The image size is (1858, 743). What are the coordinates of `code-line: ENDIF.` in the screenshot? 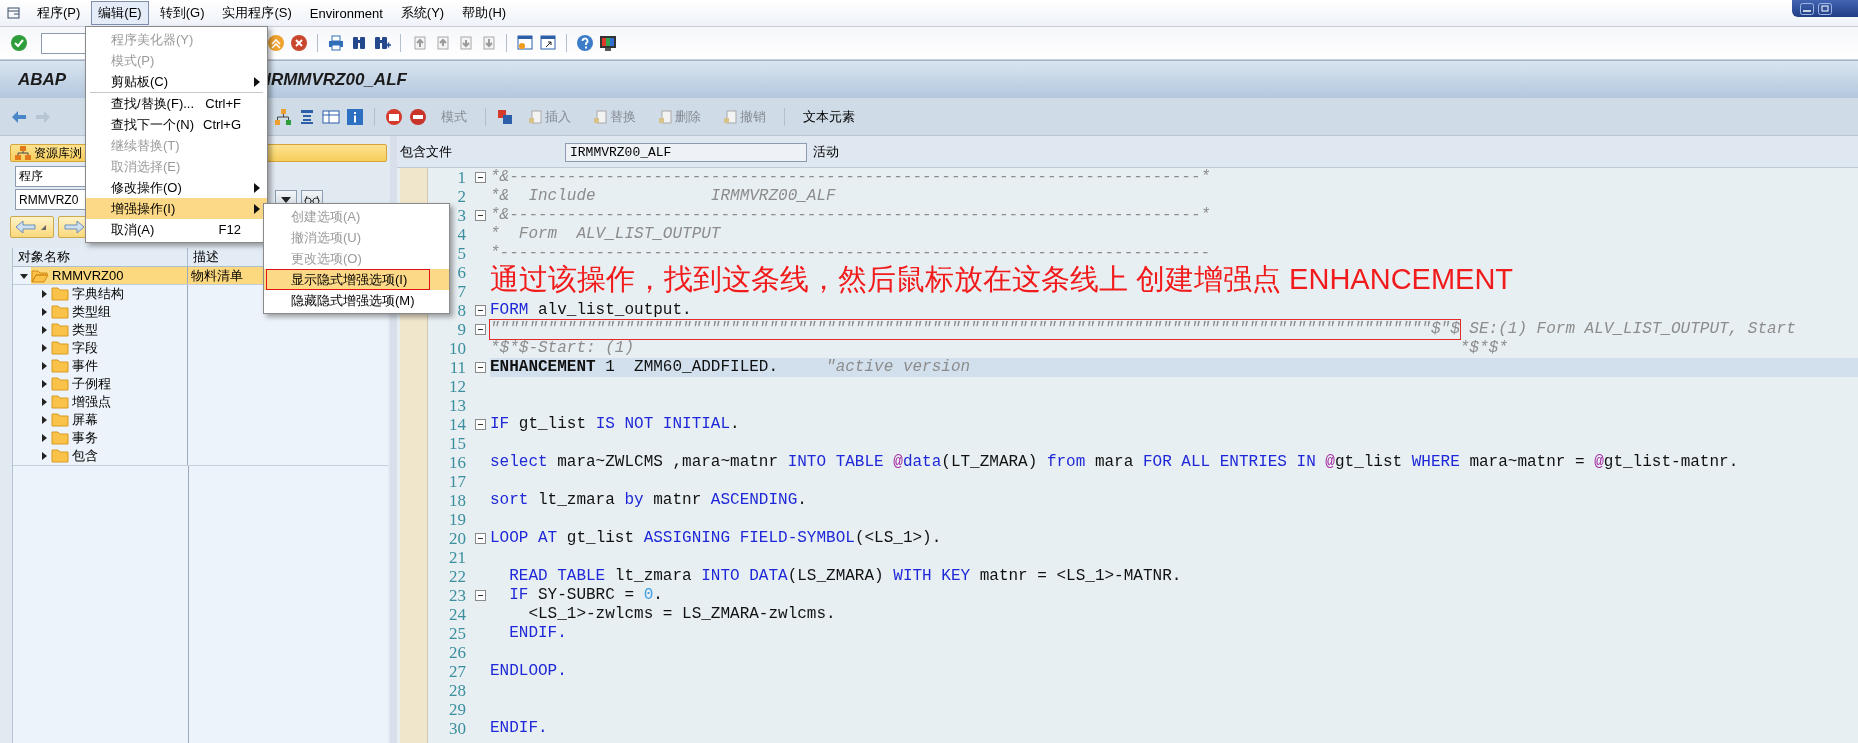 It's located at (519, 728).